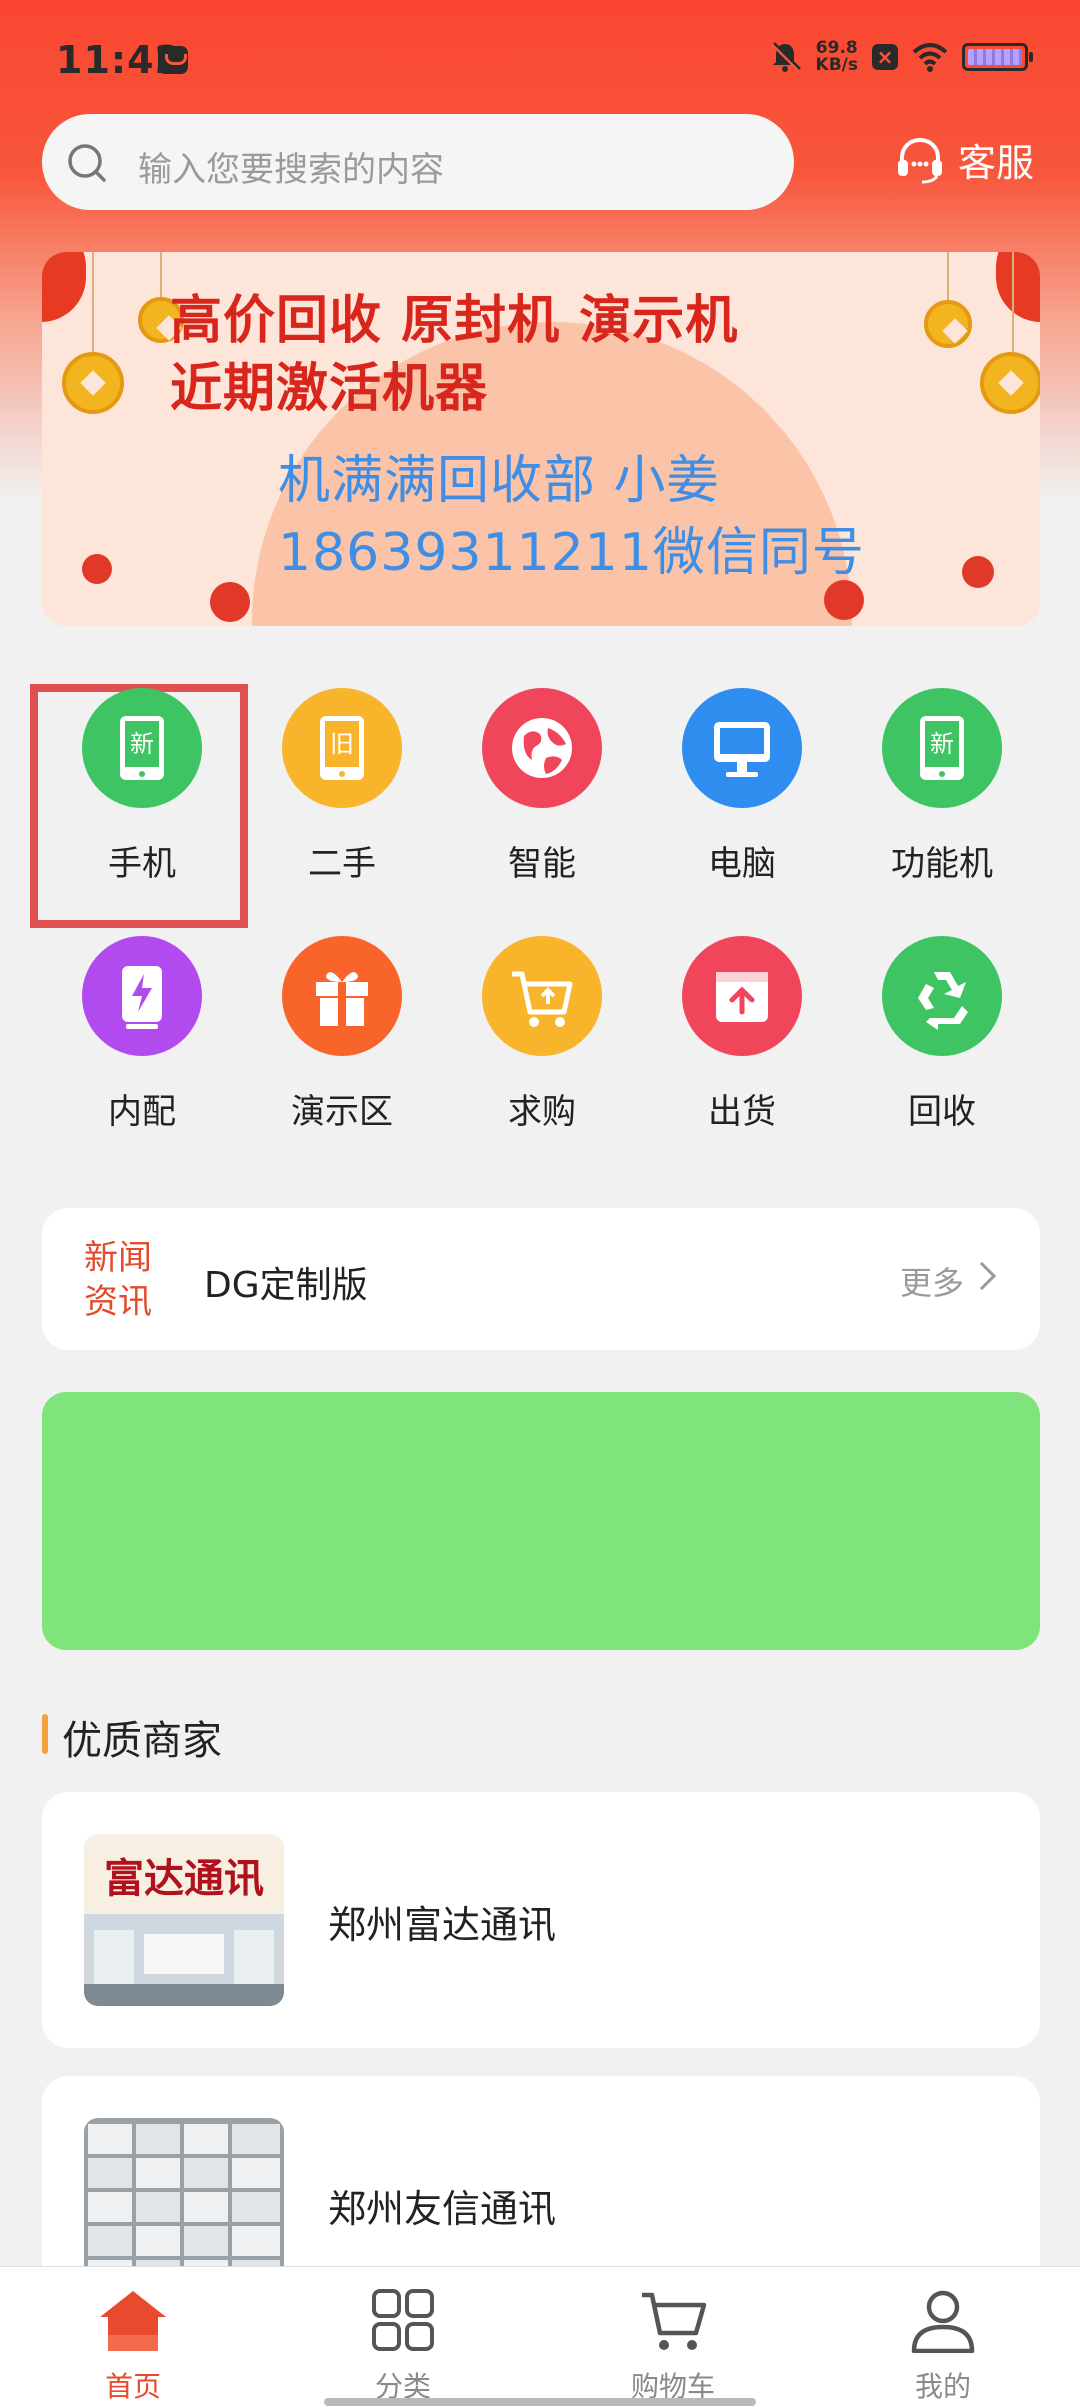  What do you see at coordinates (442, 2209) in the screenshot?
I see `shop-name: 郑州友信通讯` at bounding box center [442, 2209].